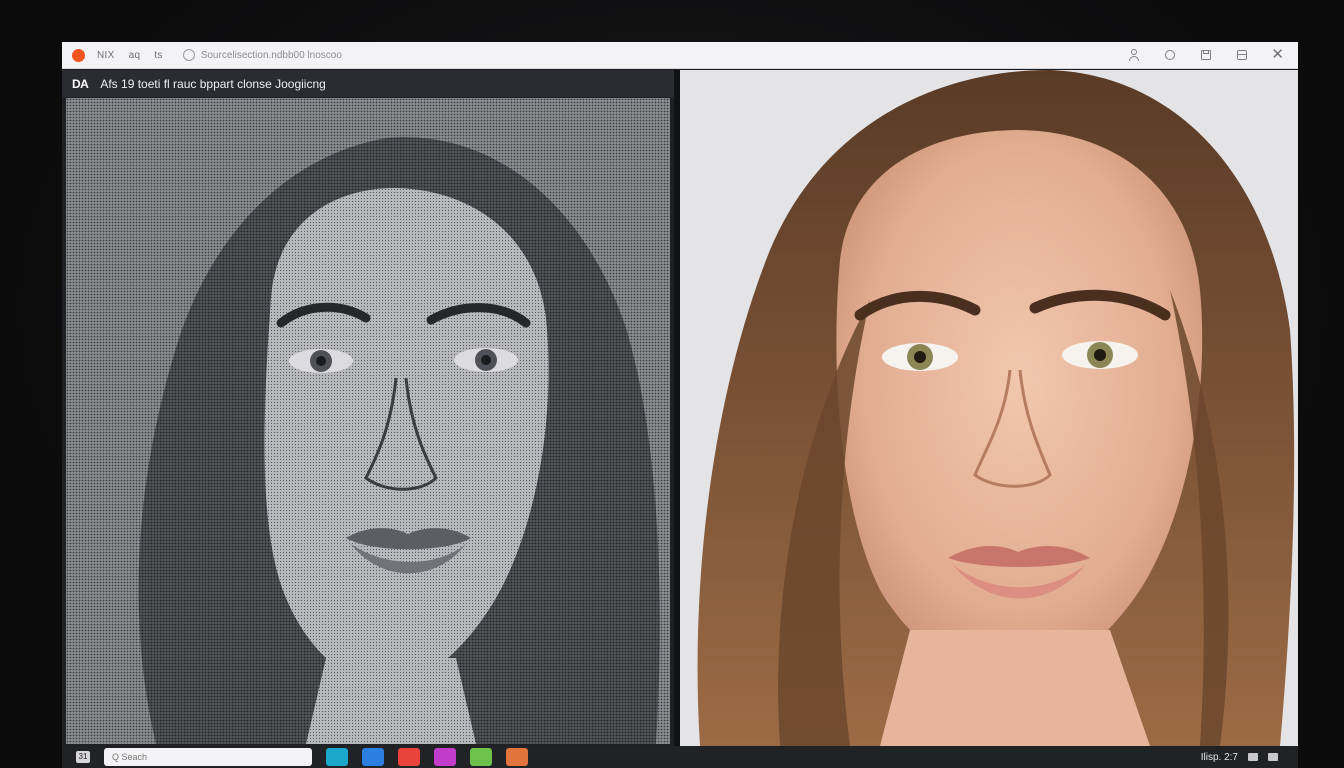  I want to click on window-controls: ✕, so click(1205, 54).